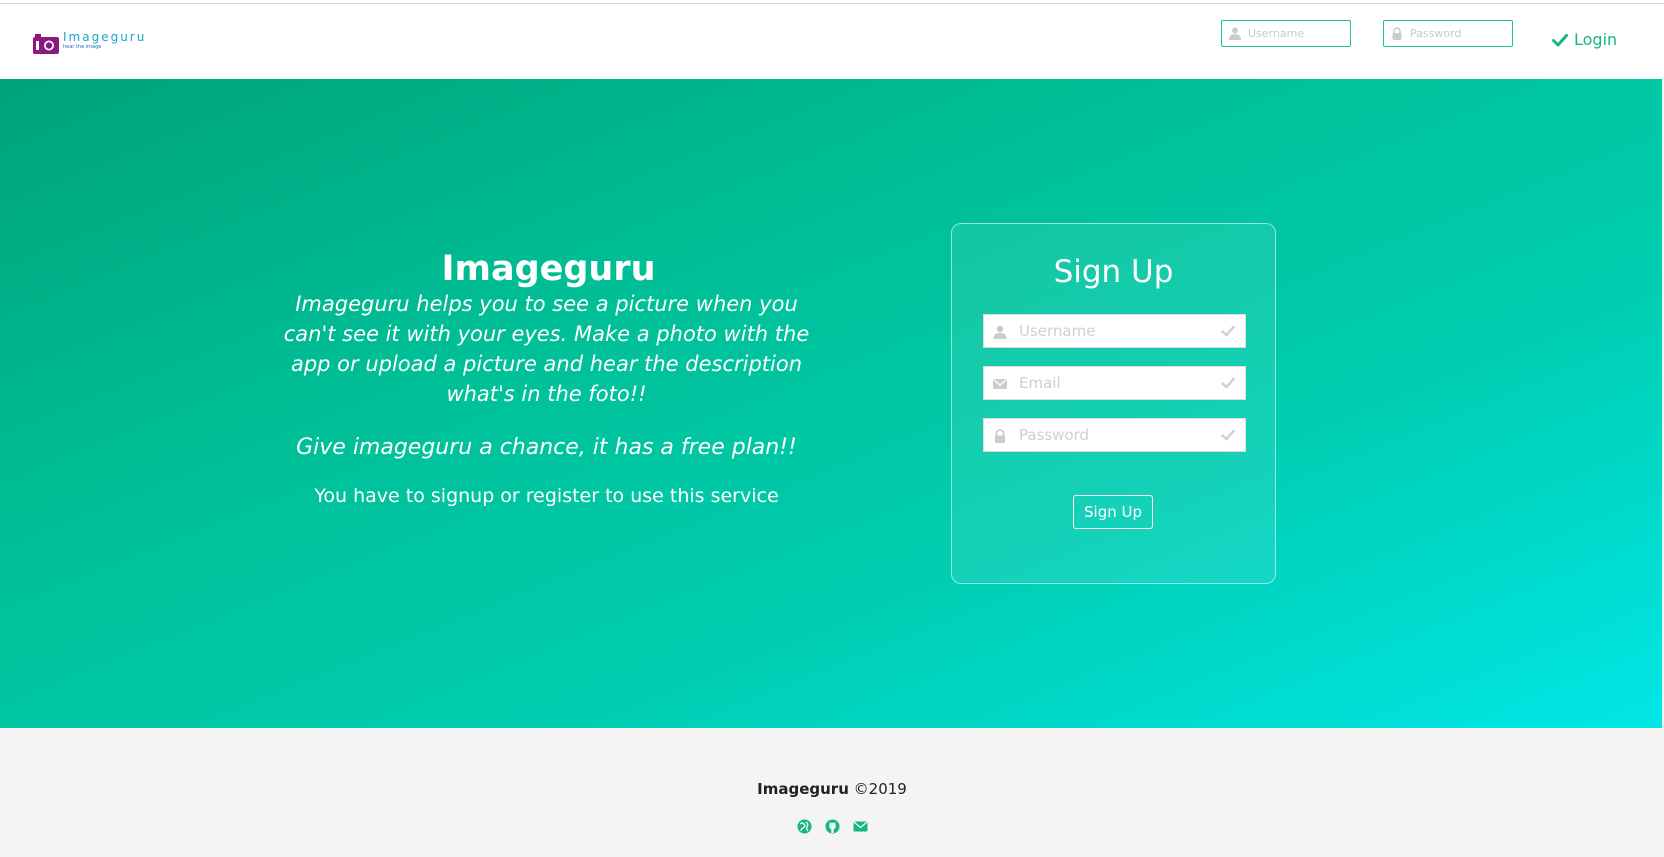 The height and width of the screenshot is (857, 1664). I want to click on signup-username-field, so click(1114, 331).